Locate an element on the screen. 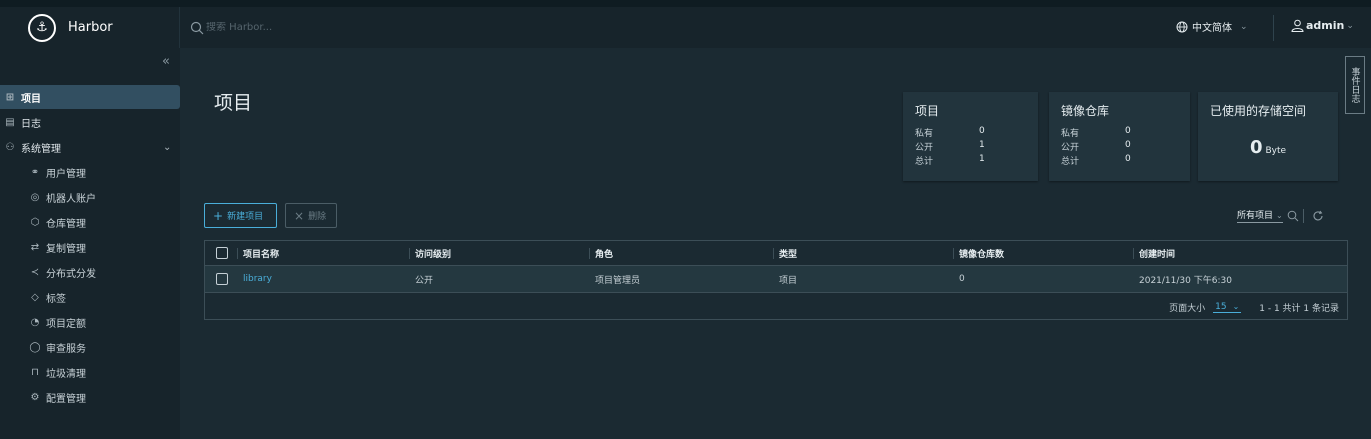 The width and height of the screenshot is (1371, 439). sidebar-item-projects: ⊞ 项目 is located at coordinates (90, 97).